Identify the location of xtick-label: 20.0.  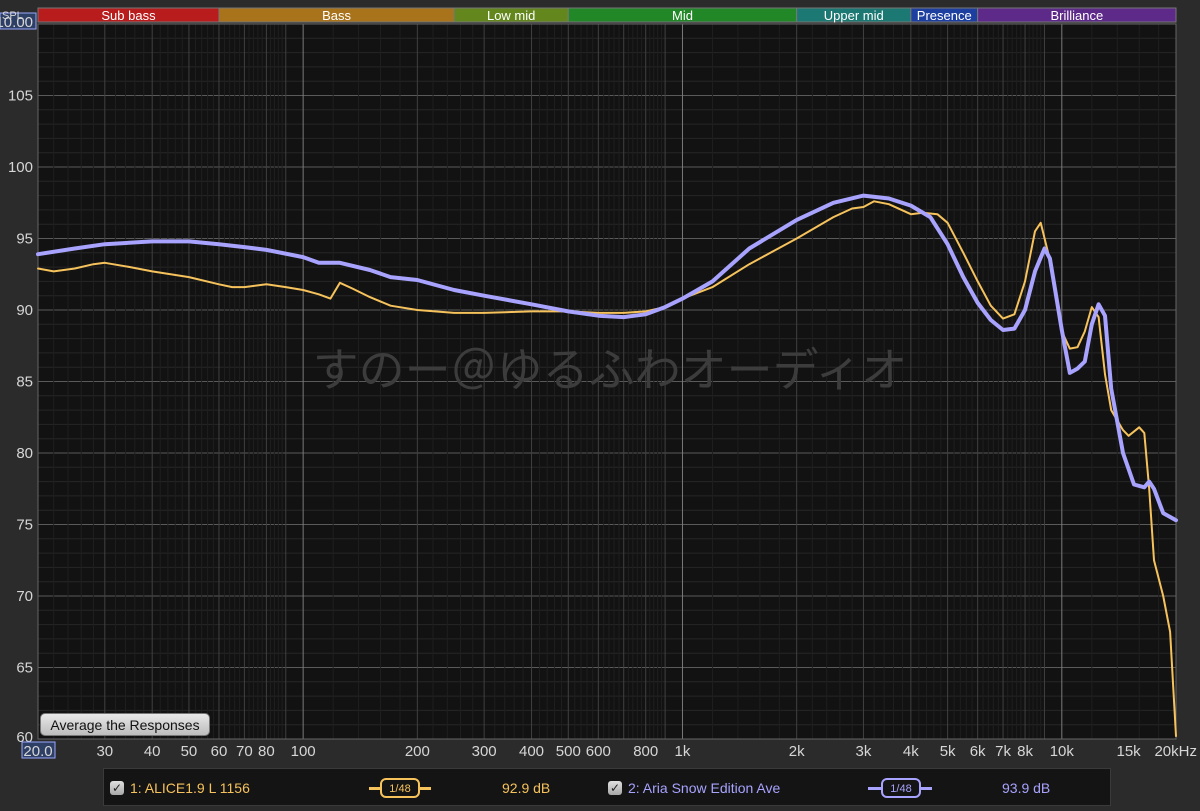
(37, 751).